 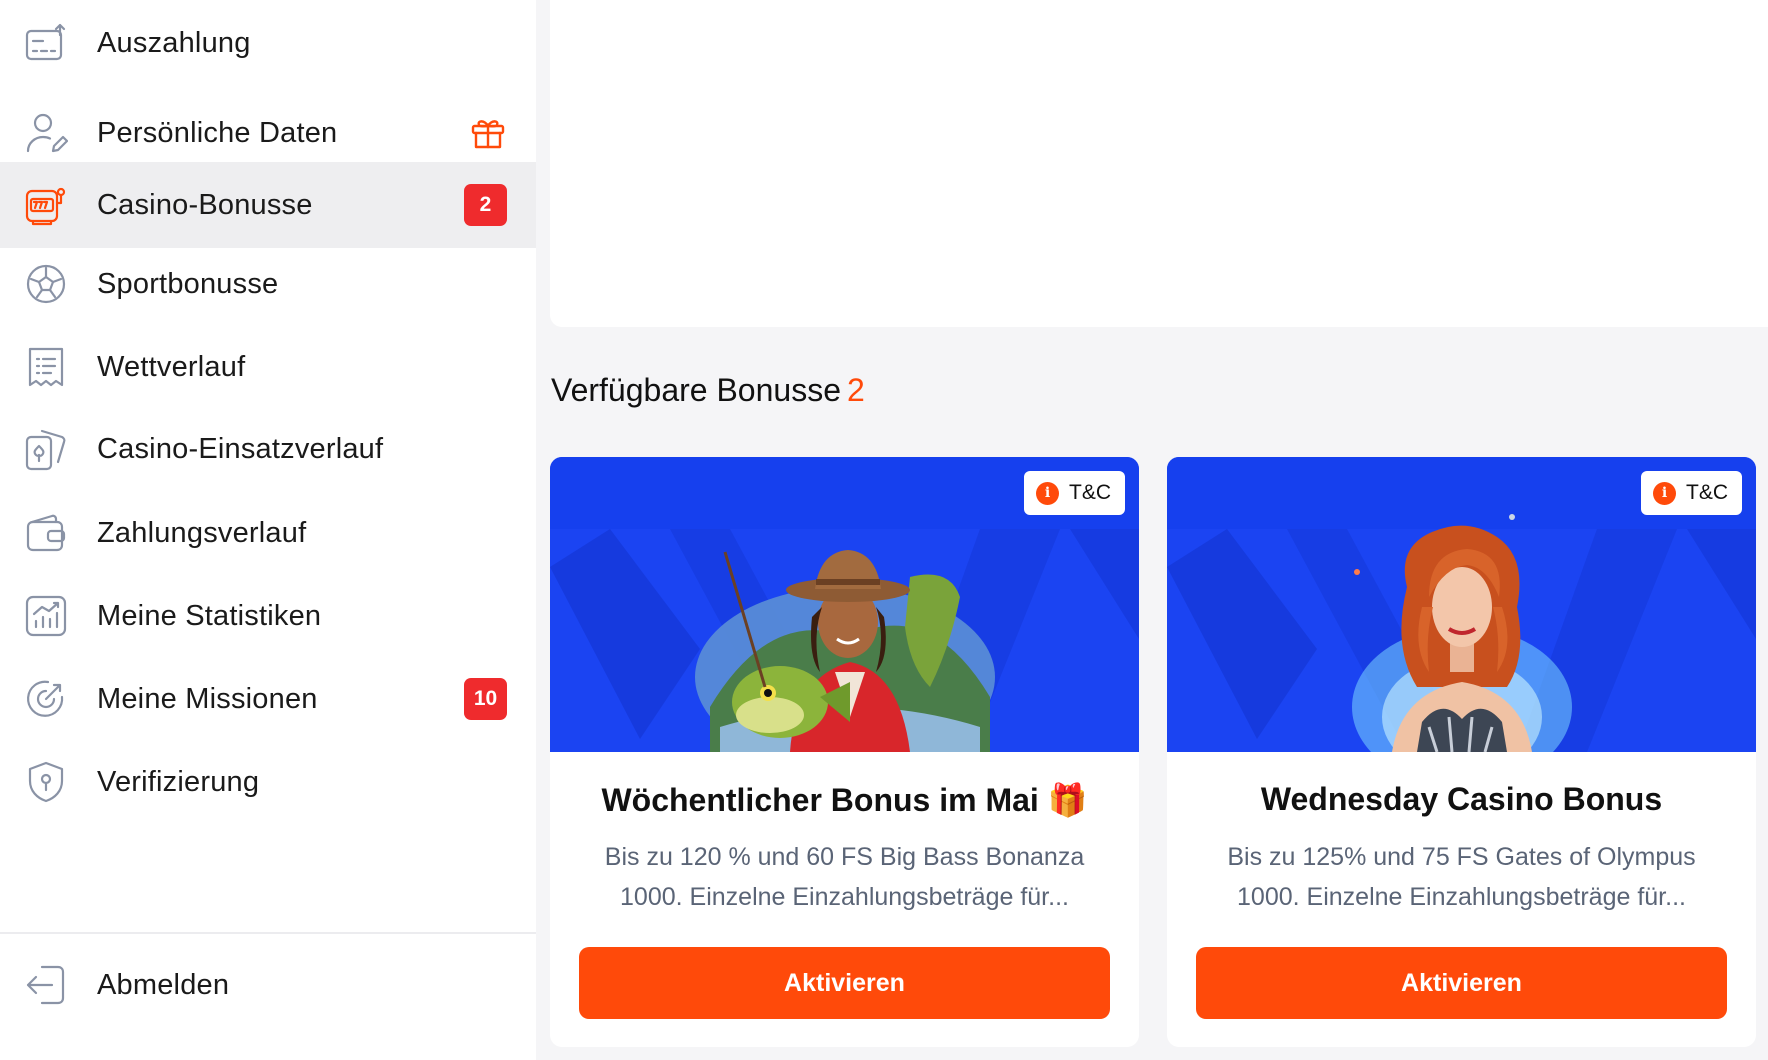 I want to click on sidebar-item-label: Verifizierung, so click(x=178, y=781).